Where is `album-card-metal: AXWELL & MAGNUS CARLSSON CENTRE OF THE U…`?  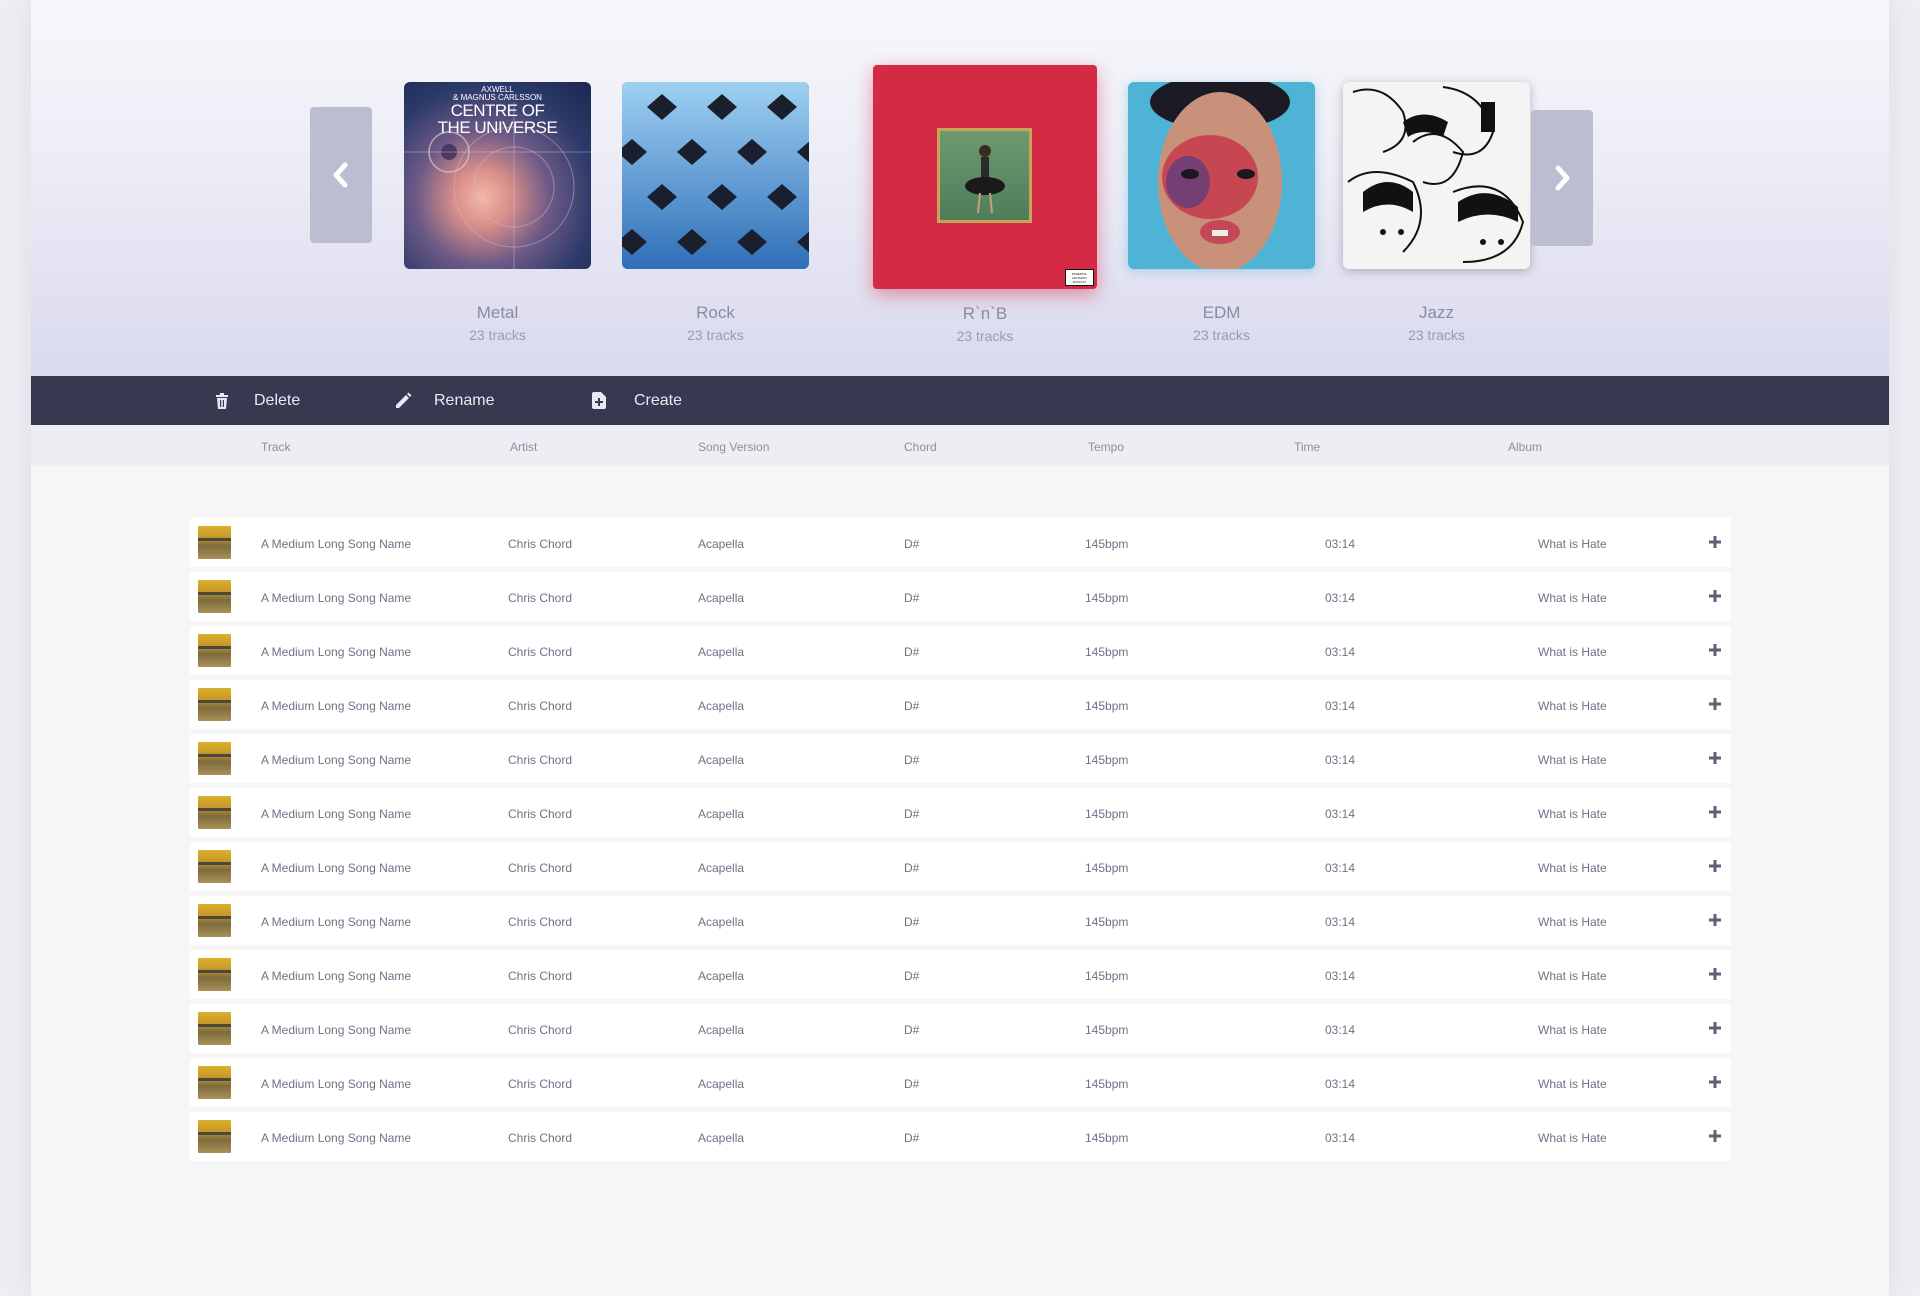 album-card-metal: AXWELL & MAGNUS CARLSSON CENTRE OF THE U… is located at coordinates (497, 212).